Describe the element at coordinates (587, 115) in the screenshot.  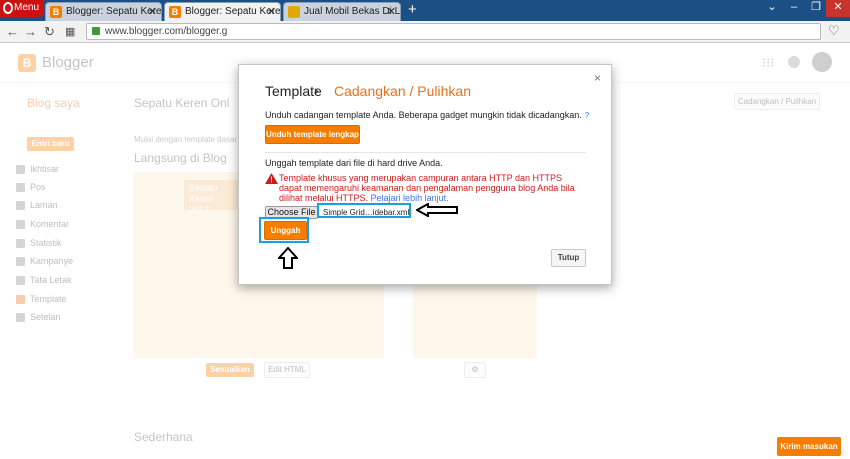
I see `help-icon: ?` at that location.